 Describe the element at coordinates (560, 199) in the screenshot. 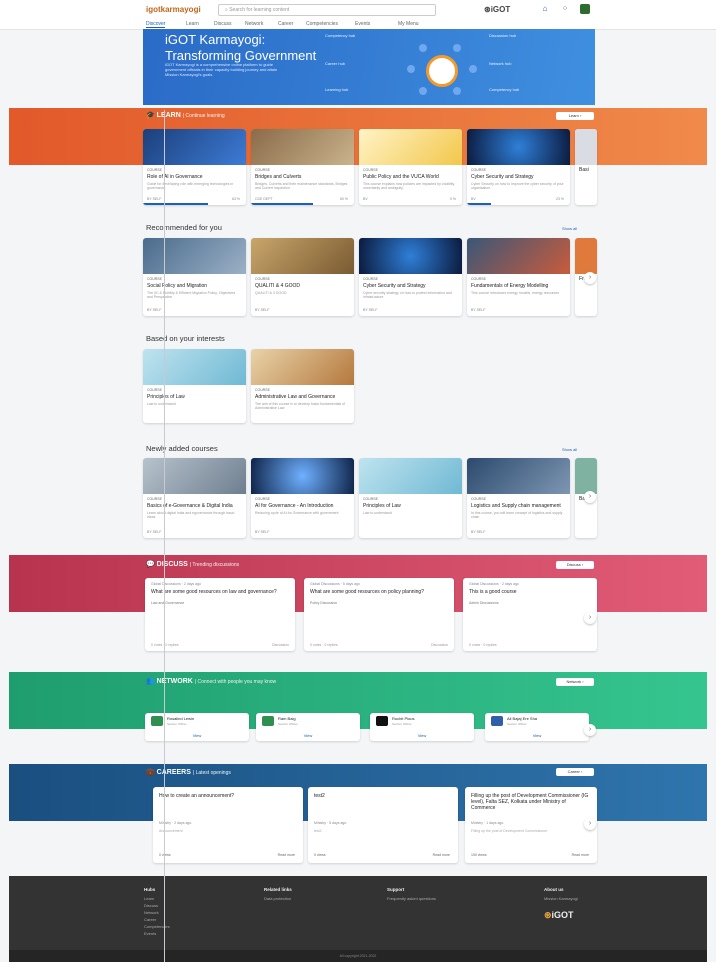

I see `course-progress-label: 23 %` at that location.